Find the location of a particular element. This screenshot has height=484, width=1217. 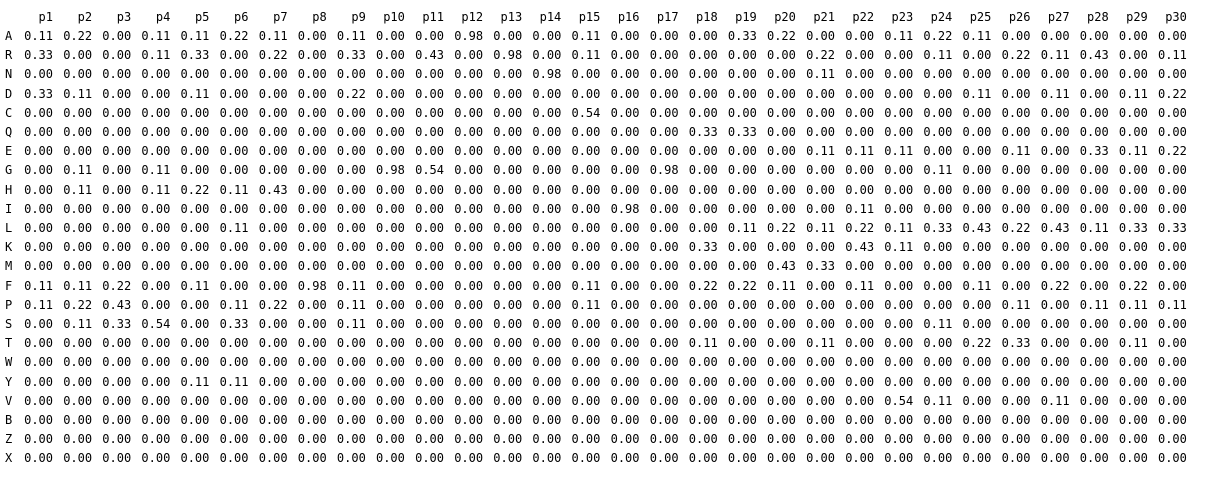

column-header: p7 is located at coordinates (280, 17).